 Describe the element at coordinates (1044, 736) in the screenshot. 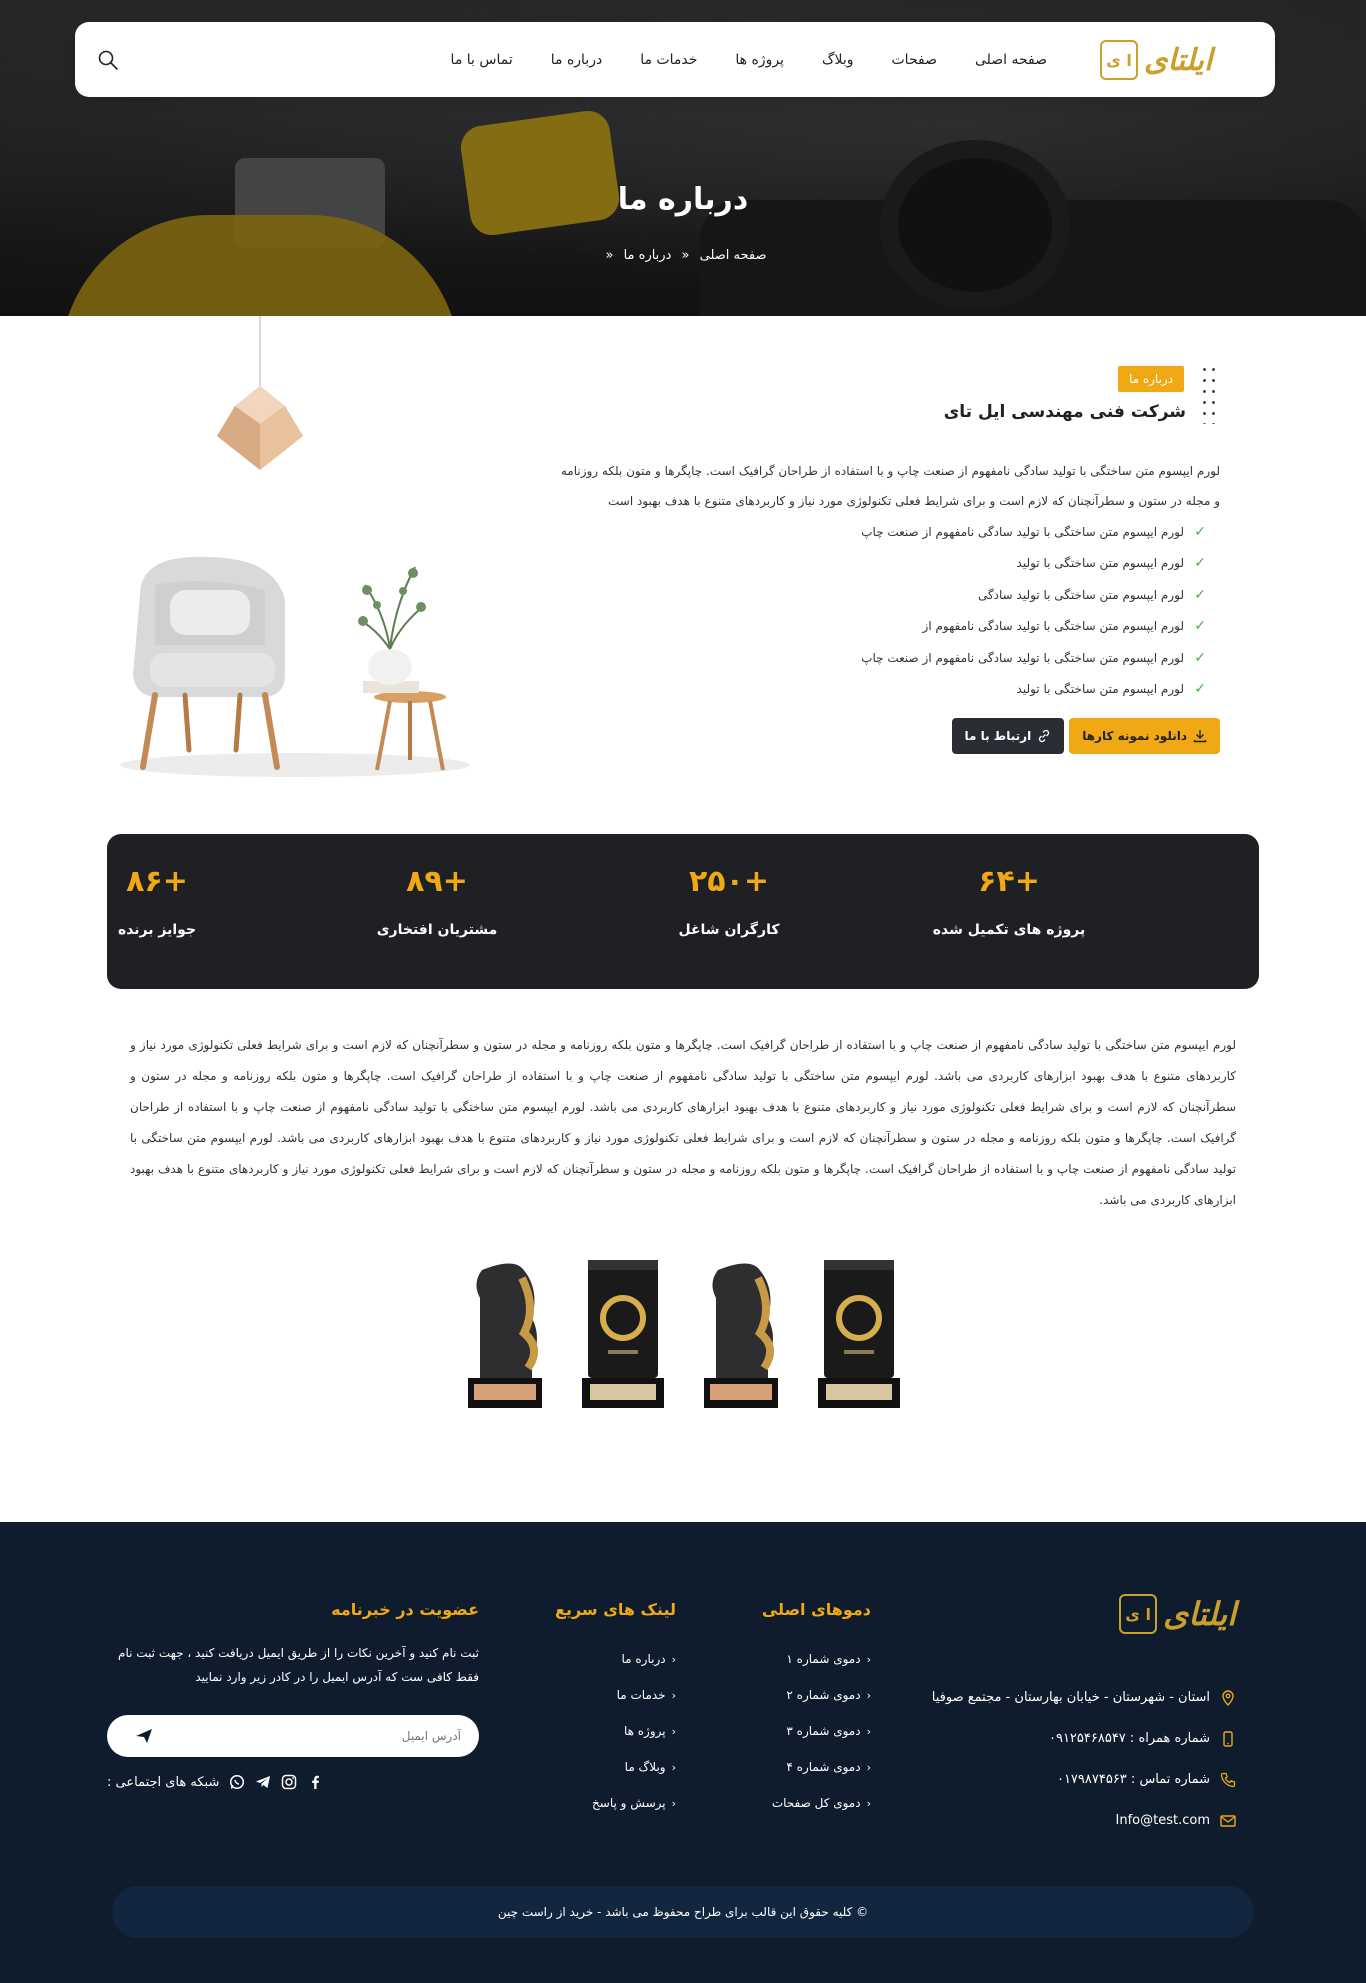

I see `link-icon` at that location.